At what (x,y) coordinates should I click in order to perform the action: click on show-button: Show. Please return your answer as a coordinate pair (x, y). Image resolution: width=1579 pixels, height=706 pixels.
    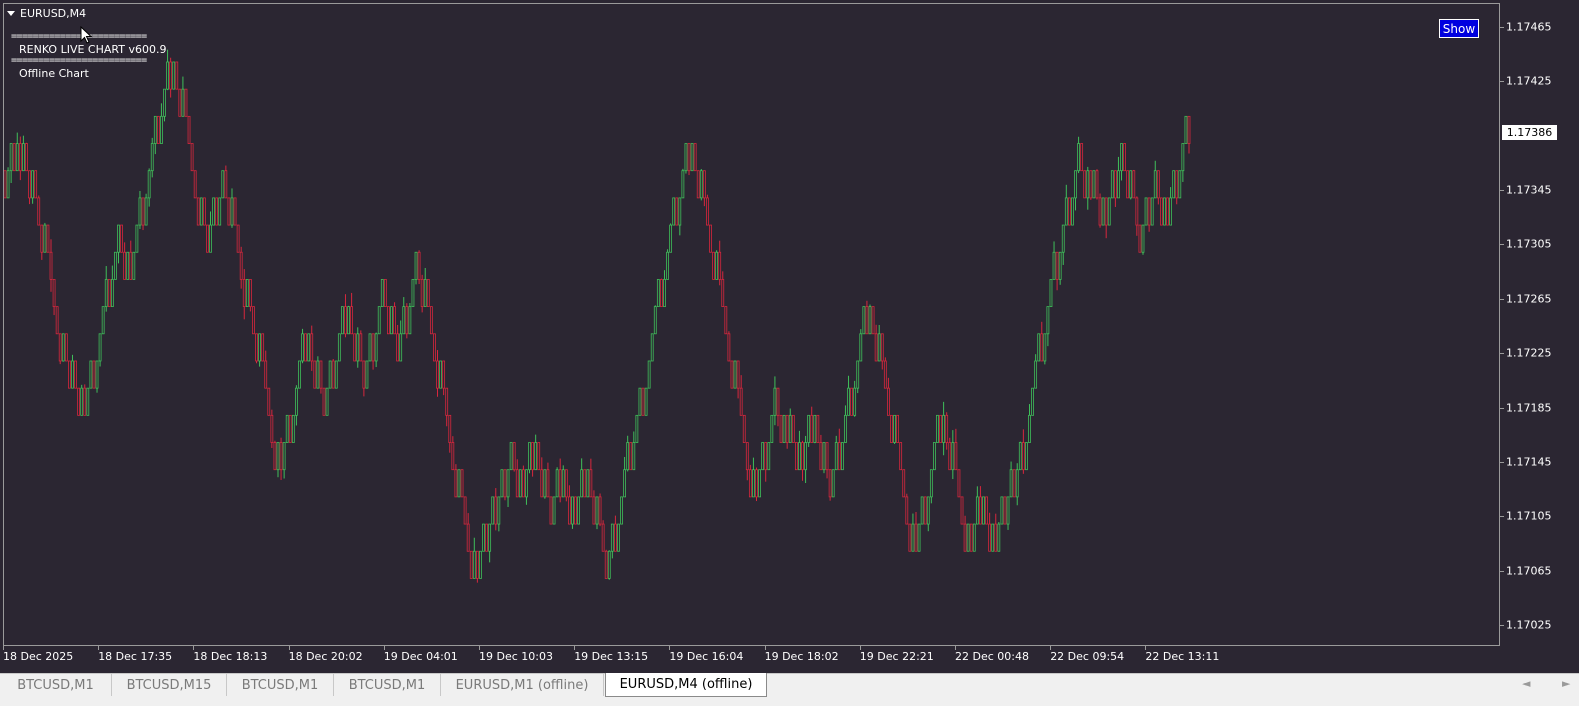
    Looking at the image, I should click on (1459, 28).